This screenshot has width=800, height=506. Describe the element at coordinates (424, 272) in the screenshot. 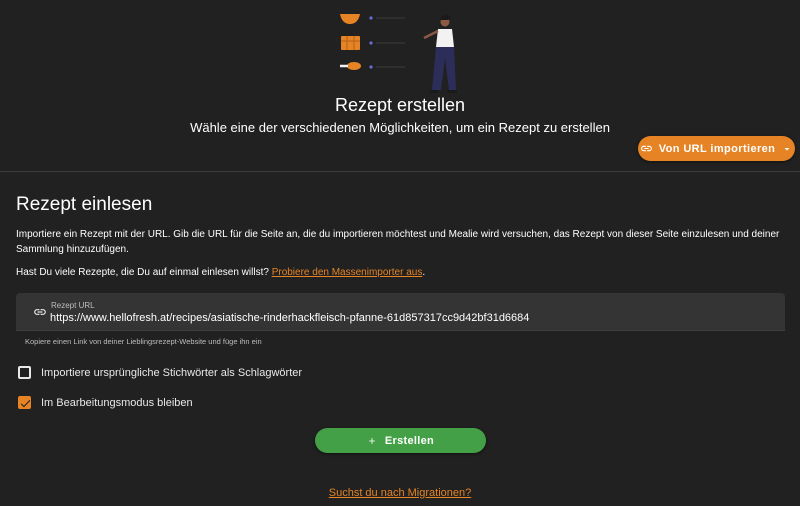

I see `bulk-import-suffix: .` at that location.